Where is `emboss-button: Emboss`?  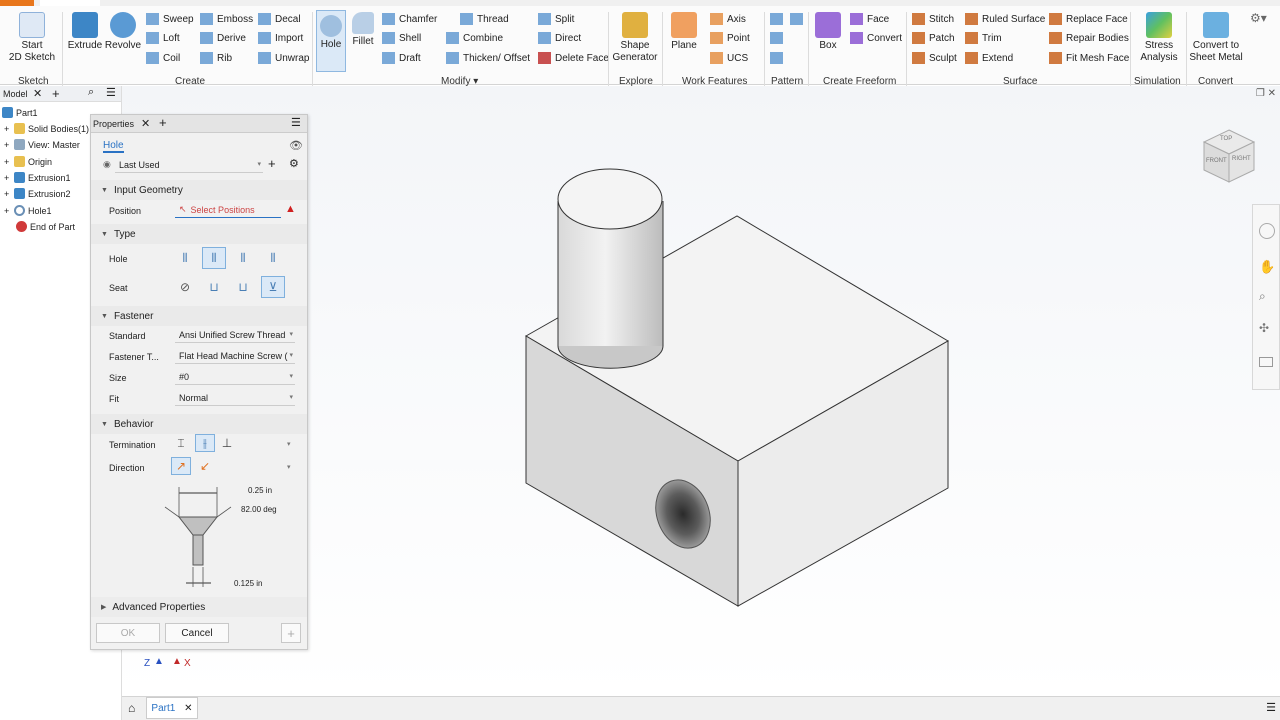 emboss-button: Emboss is located at coordinates (226, 19).